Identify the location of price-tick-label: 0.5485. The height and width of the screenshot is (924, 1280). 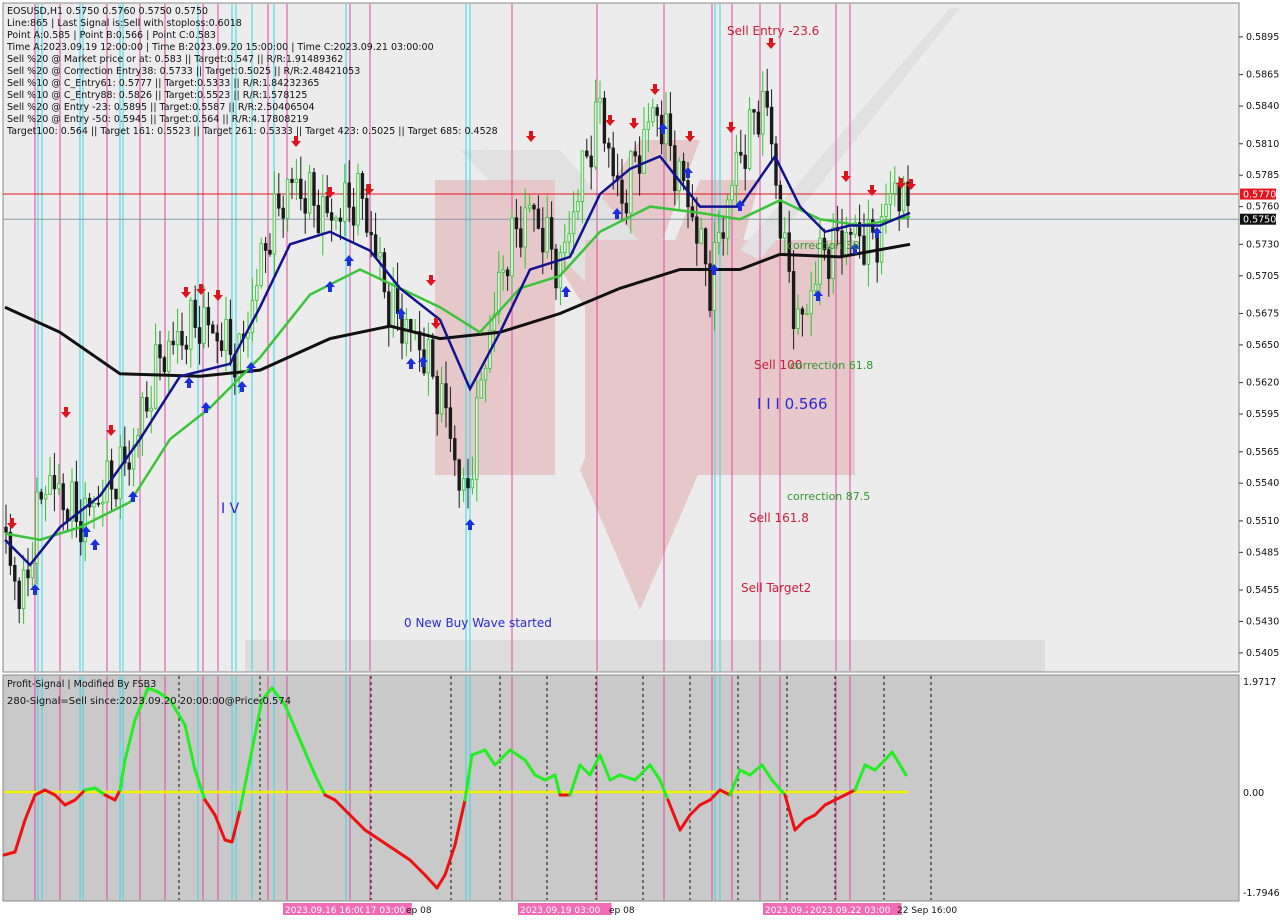
(1262, 552).